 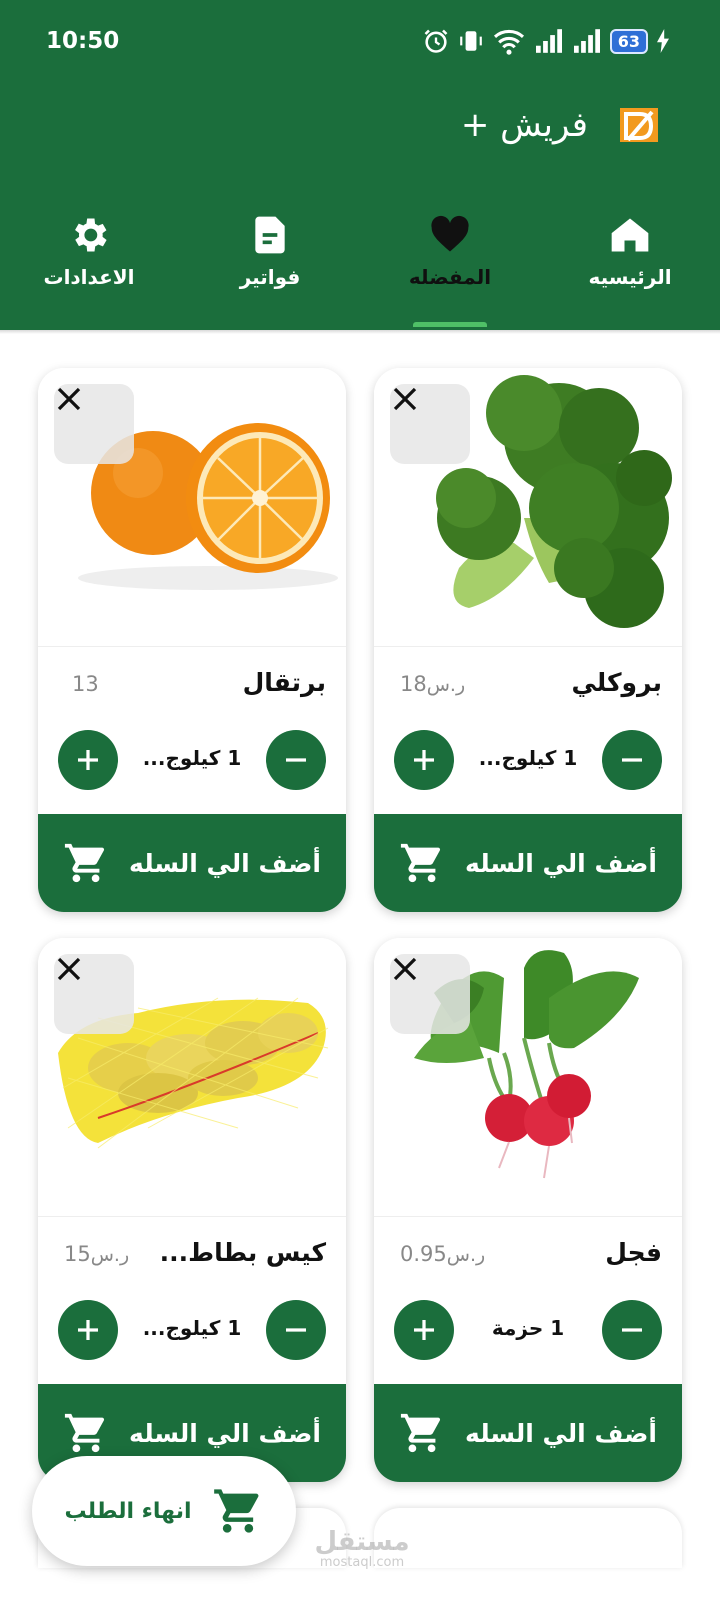 What do you see at coordinates (270, 235) in the screenshot?
I see `document-icon` at bounding box center [270, 235].